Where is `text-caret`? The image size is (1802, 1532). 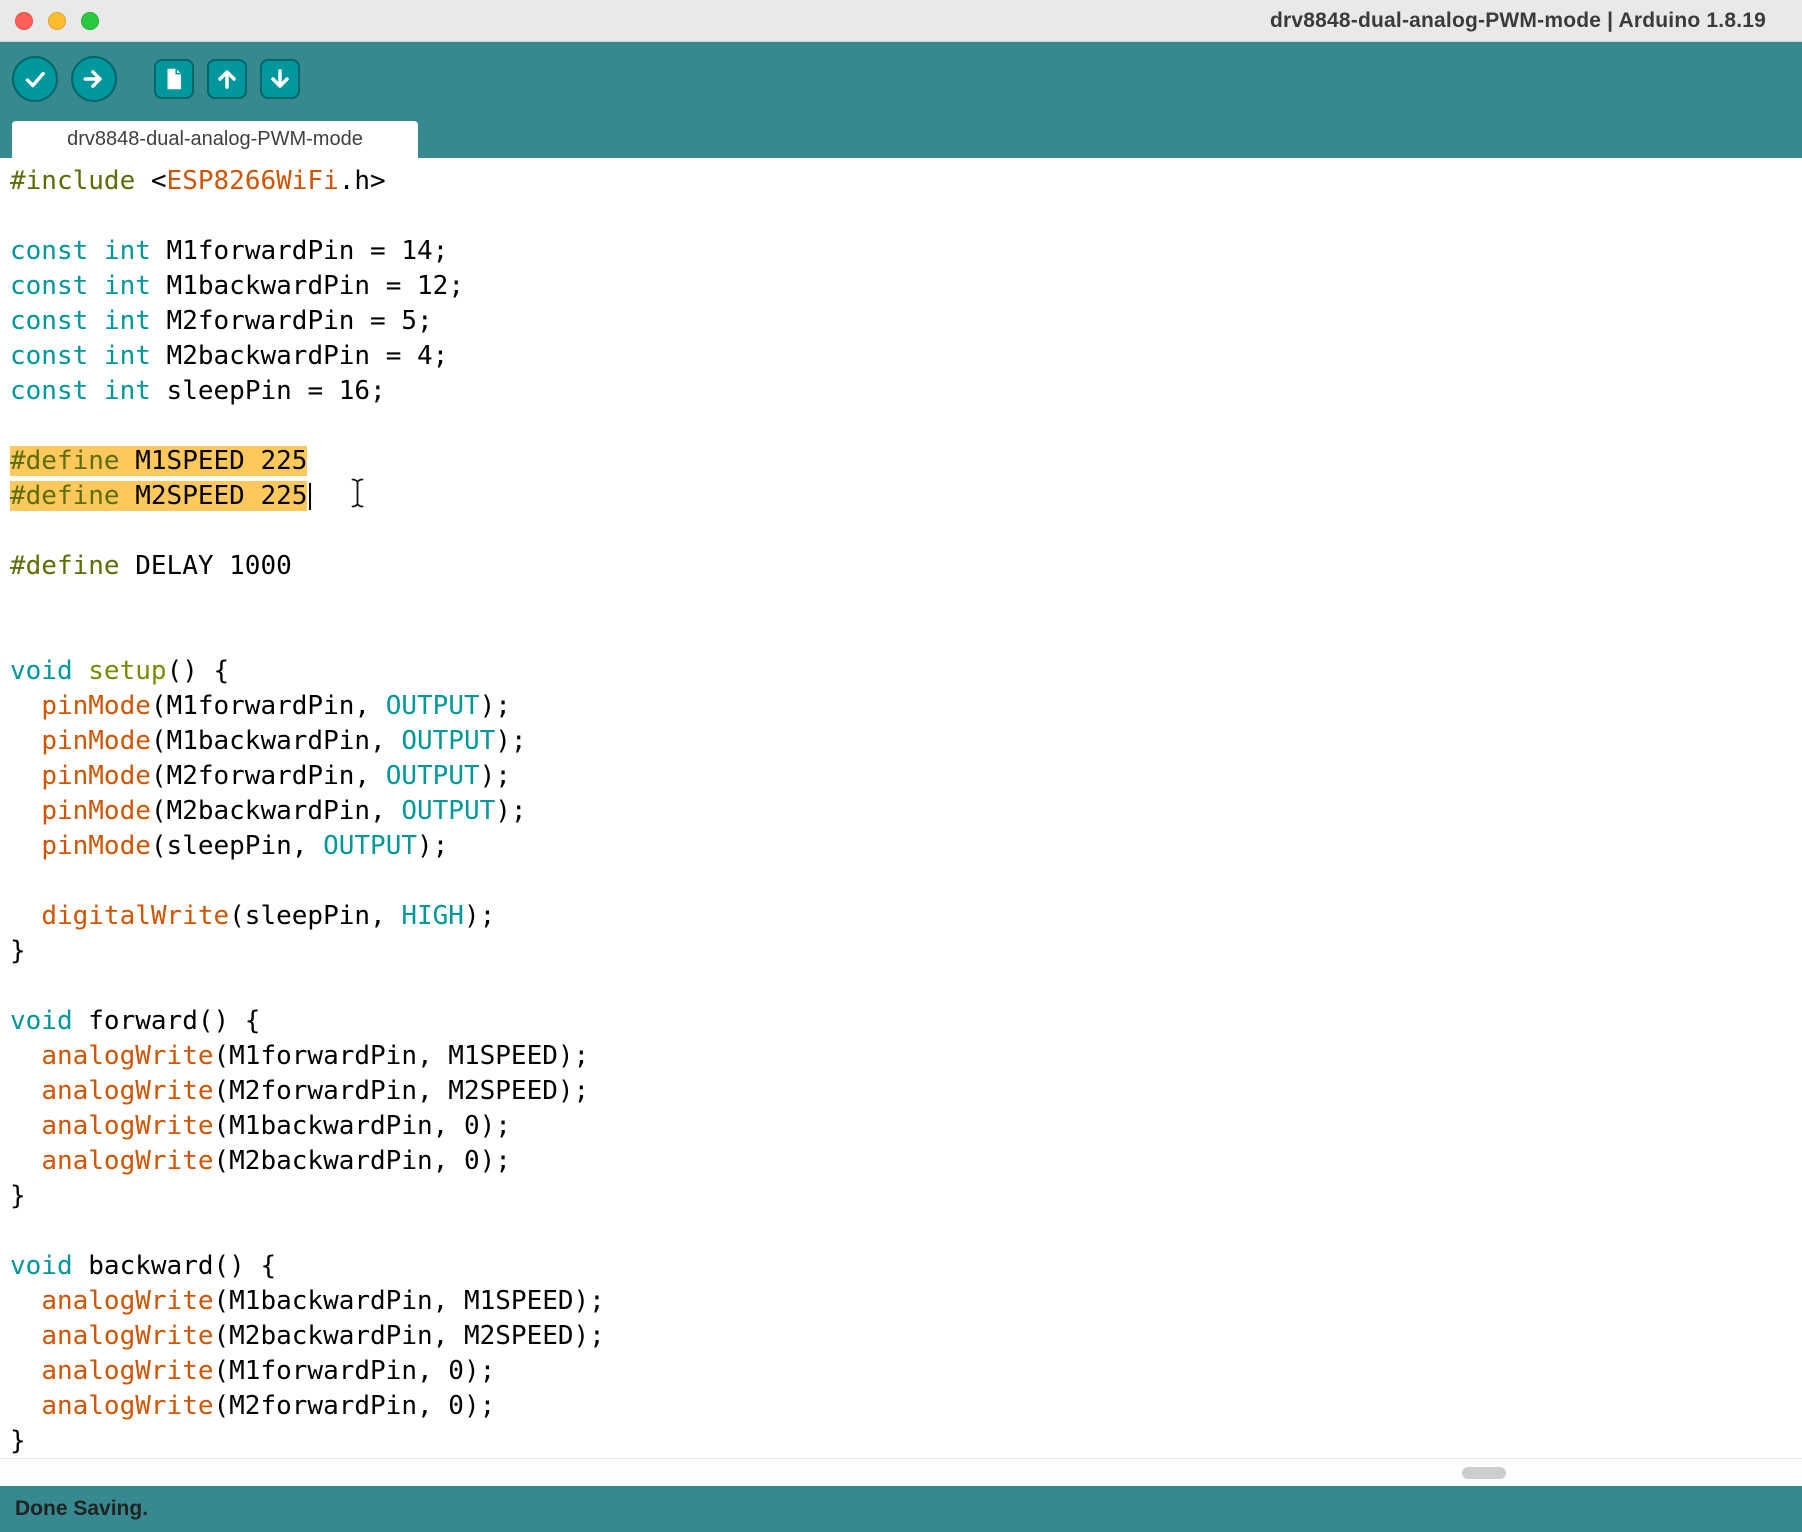 text-caret is located at coordinates (310, 496).